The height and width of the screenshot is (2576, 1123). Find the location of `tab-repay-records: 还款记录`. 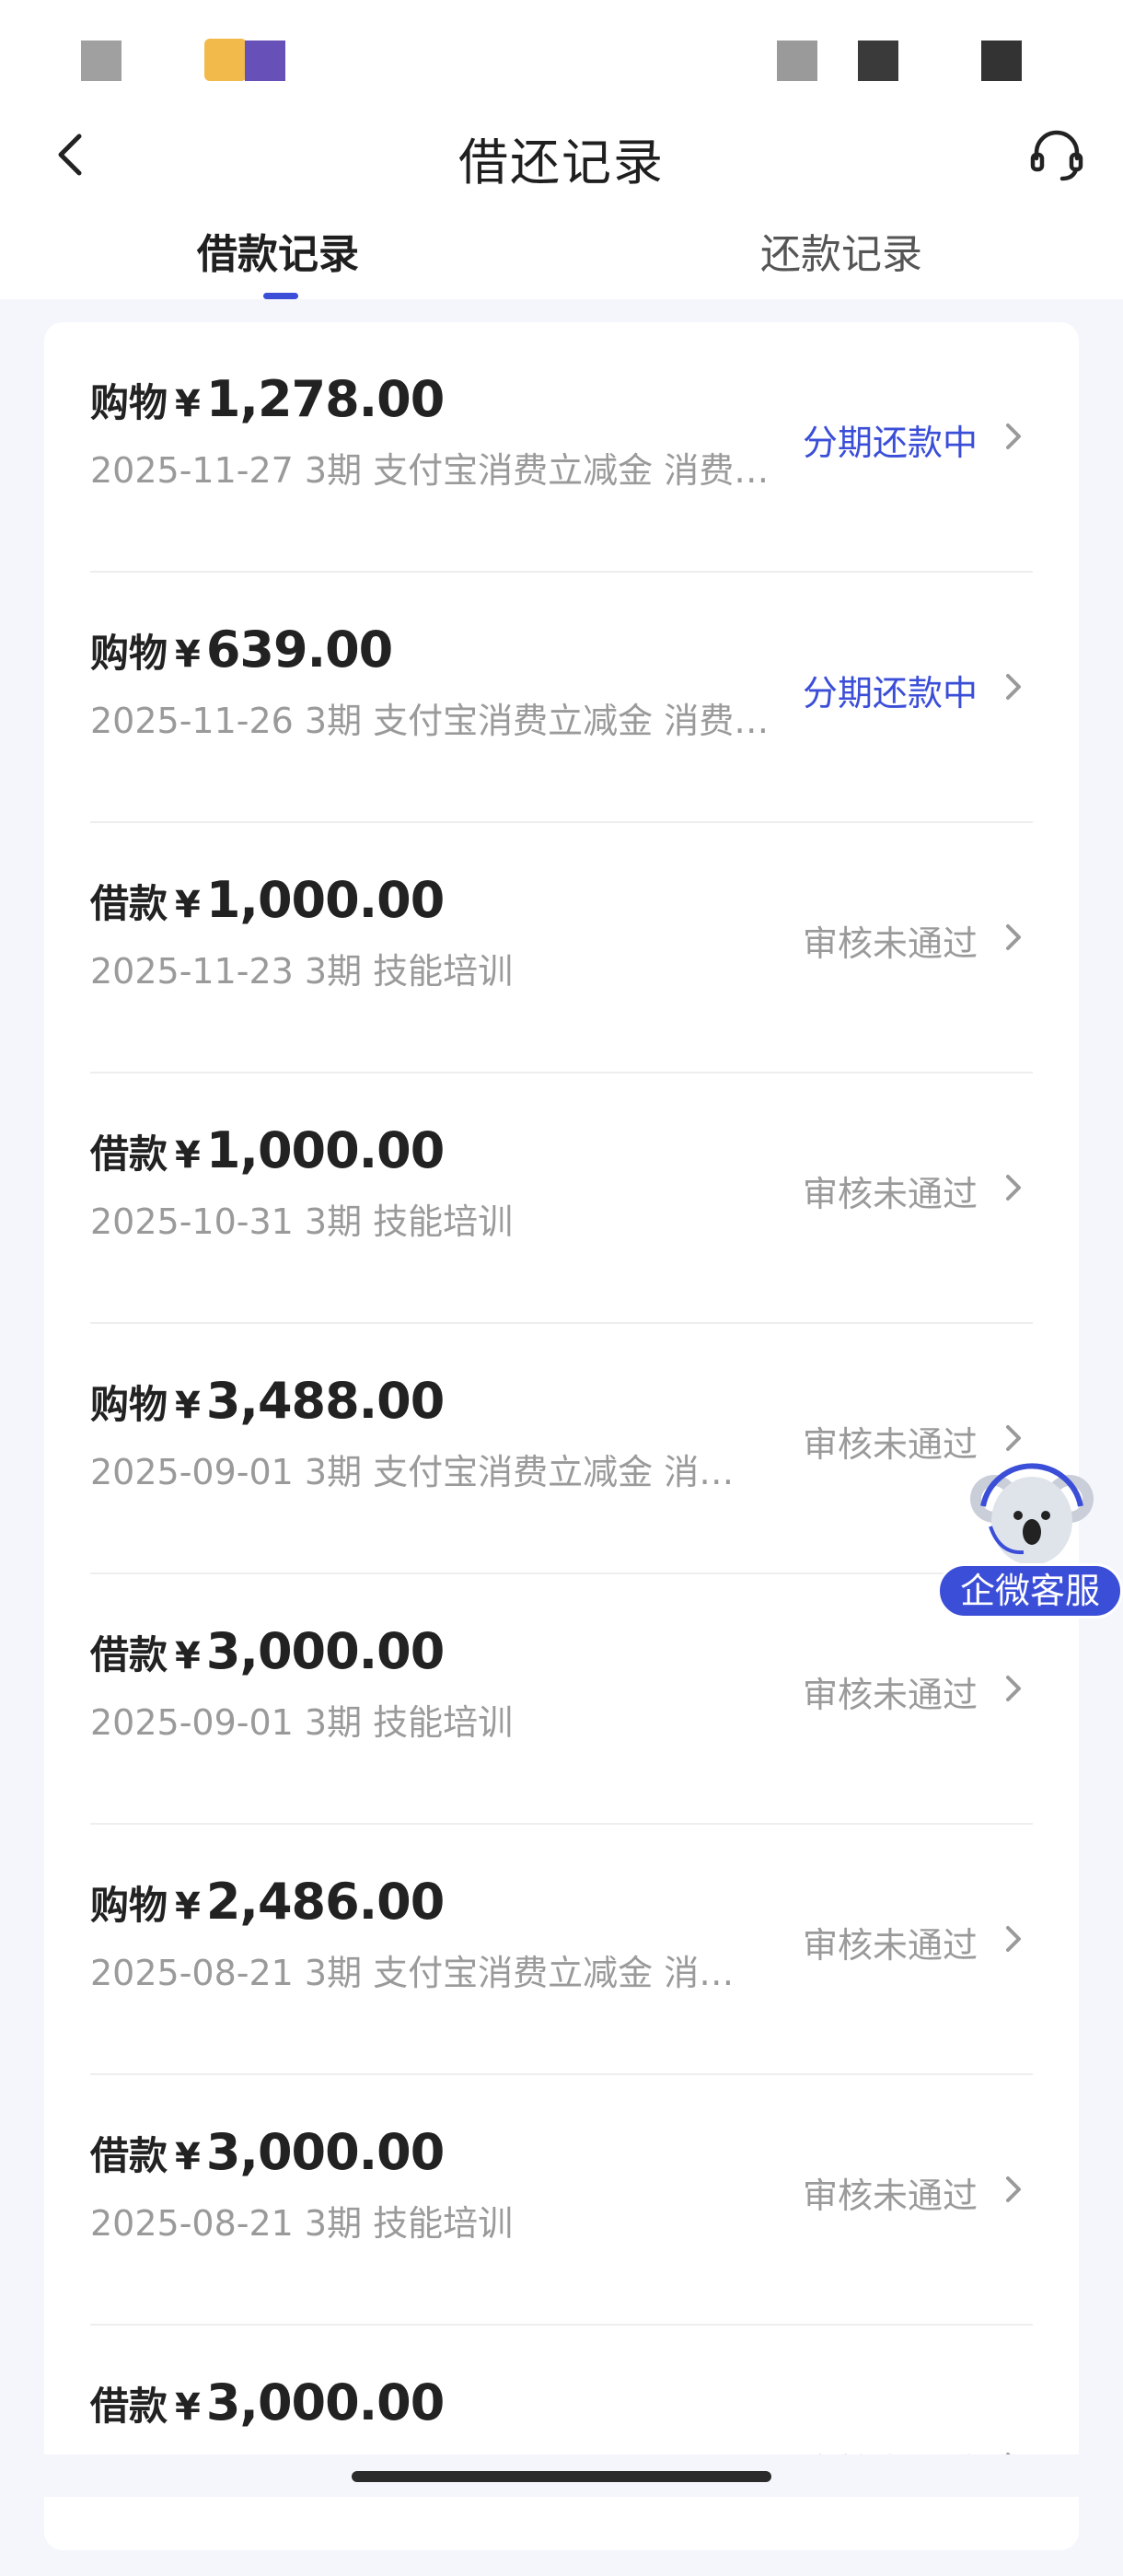

tab-repay-records: 还款记录 is located at coordinates (841, 250).